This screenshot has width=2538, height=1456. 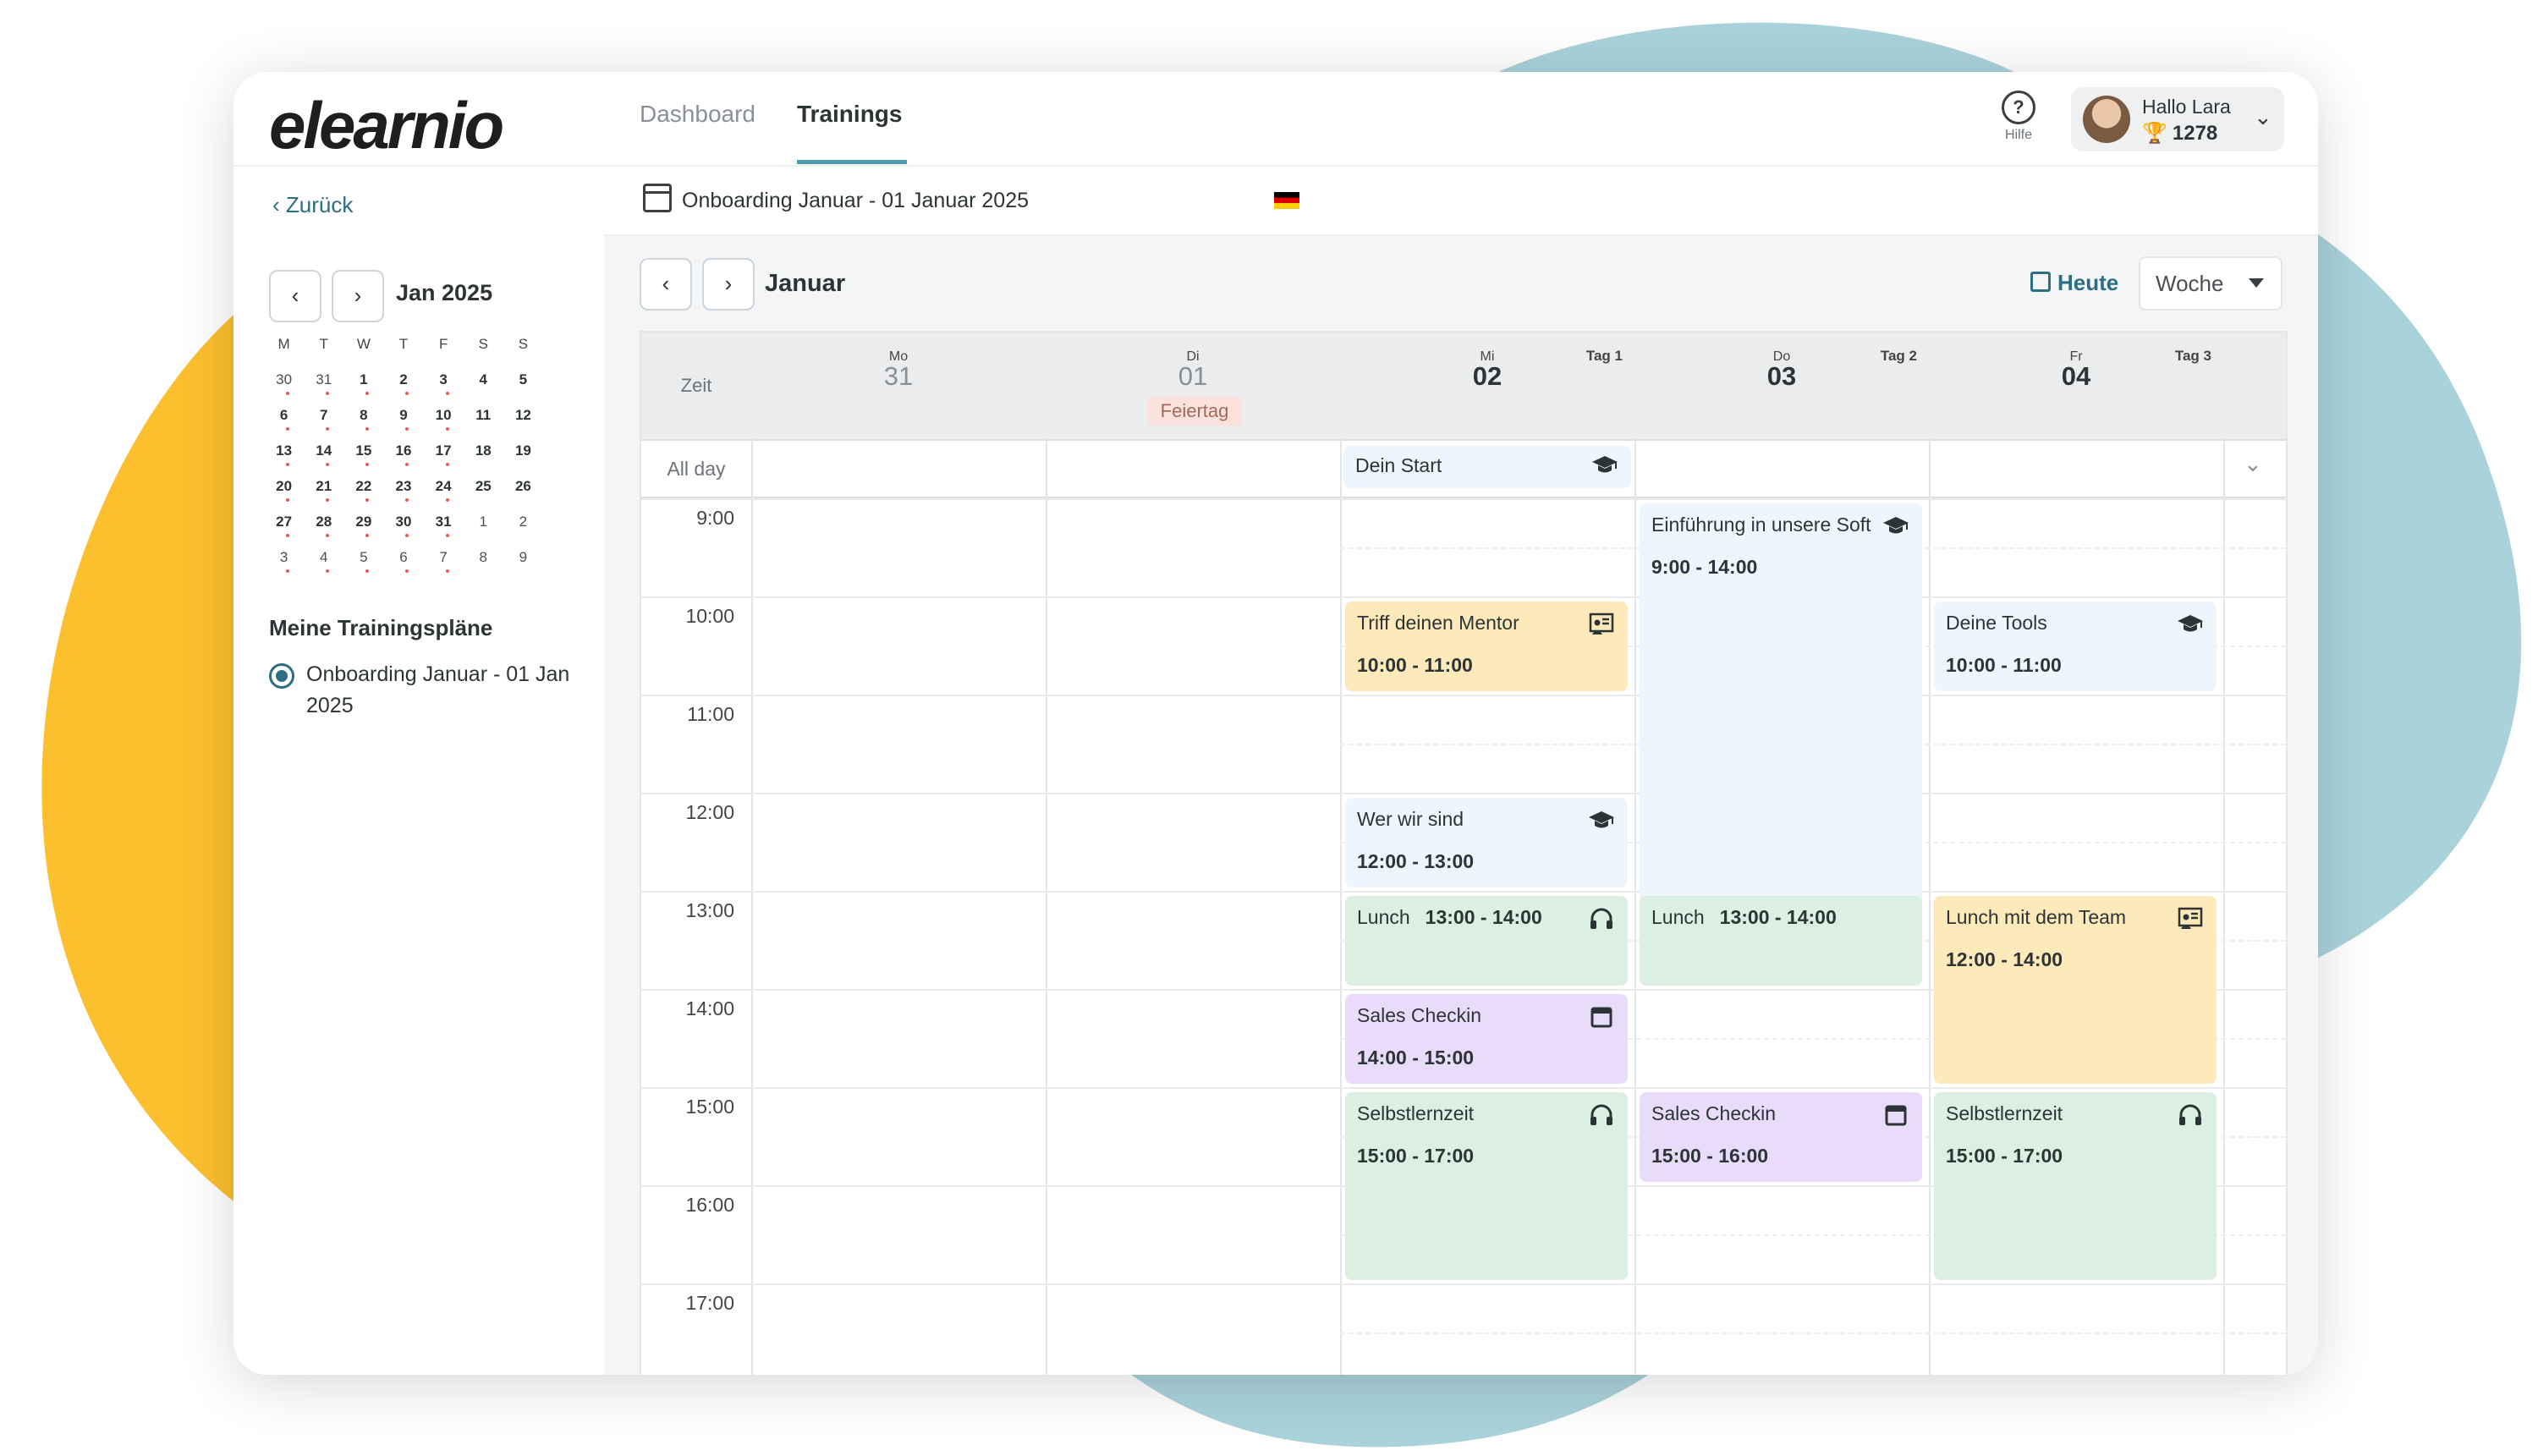 What do you see at coordinates (2253, 464) in the screenshot?
I see `allday-expand-chevron-icon: ⌄` at bounding box center [2253, 464].